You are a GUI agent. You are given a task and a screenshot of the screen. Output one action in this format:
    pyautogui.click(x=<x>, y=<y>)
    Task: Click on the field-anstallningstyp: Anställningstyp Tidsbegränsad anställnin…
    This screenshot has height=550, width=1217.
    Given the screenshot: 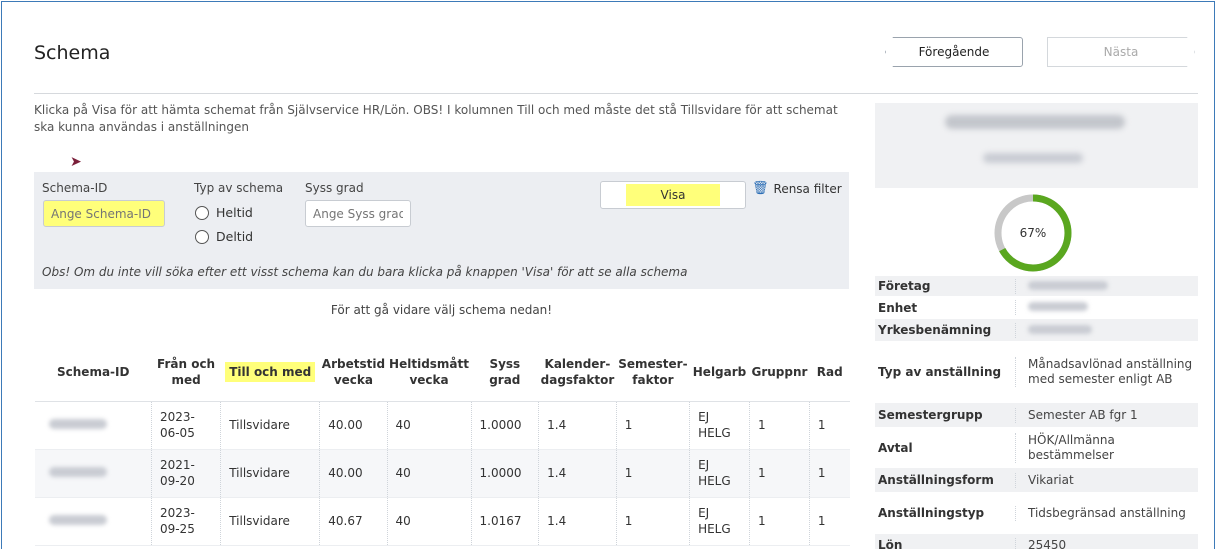 What is the action you would take?
    pyautogui.click(x=1036, y=513)
    